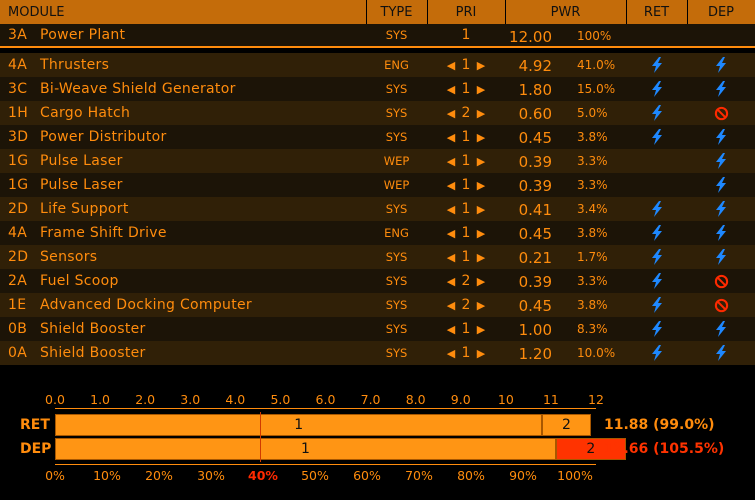 The width and height of the screenshot is (755, 500). What do you see at coordinates (377, 281) in the screenshot?
I see `module-row: 2A Fuel Scoop SYS ◀ 2 ▶ 0.39 3.3%` at bounding box center [377, 281].